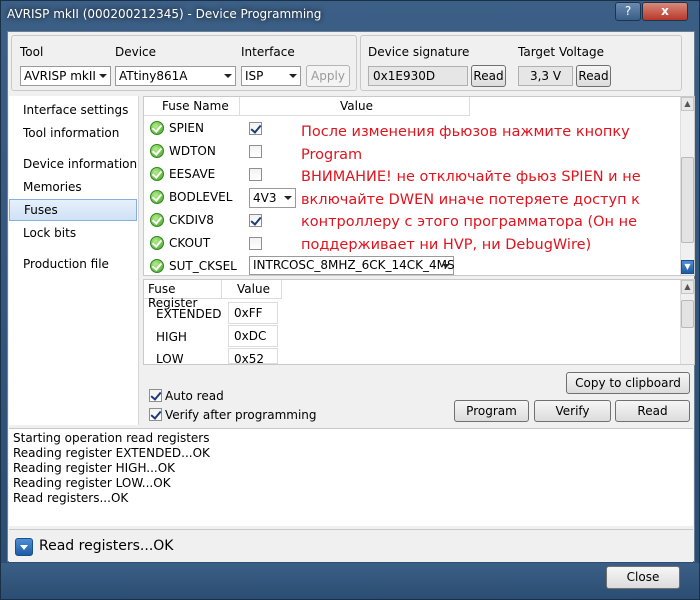 The image size is (700, 600). Describe the element at coordinates (254, 76) in the screenshot. I see `interface-select-value: ISP` at that location.